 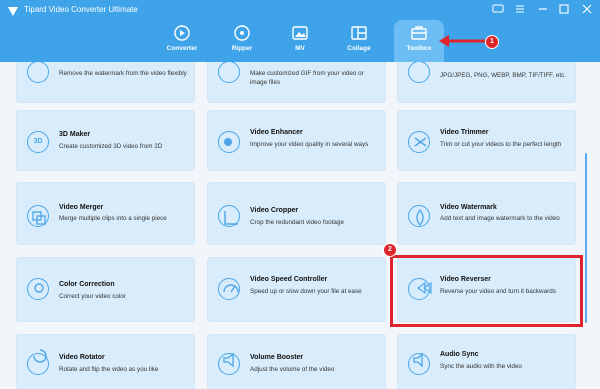 I want to click on tool-desc: JPG/JPEG, PNG, WEBP, BMP, TIF/TIFF, etc., so click(x=503, y=75).